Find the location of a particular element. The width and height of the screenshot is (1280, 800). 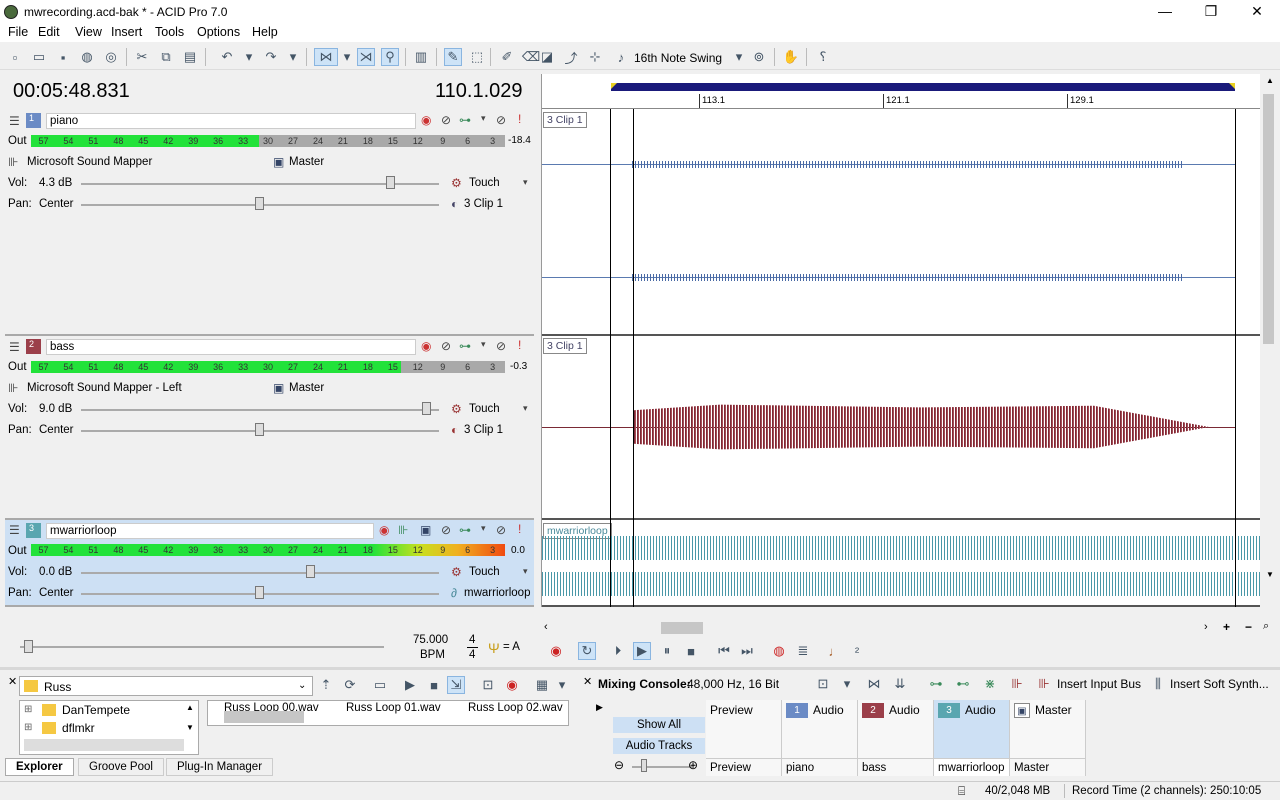

menu-options: Options is located at coordinates (218, 32).